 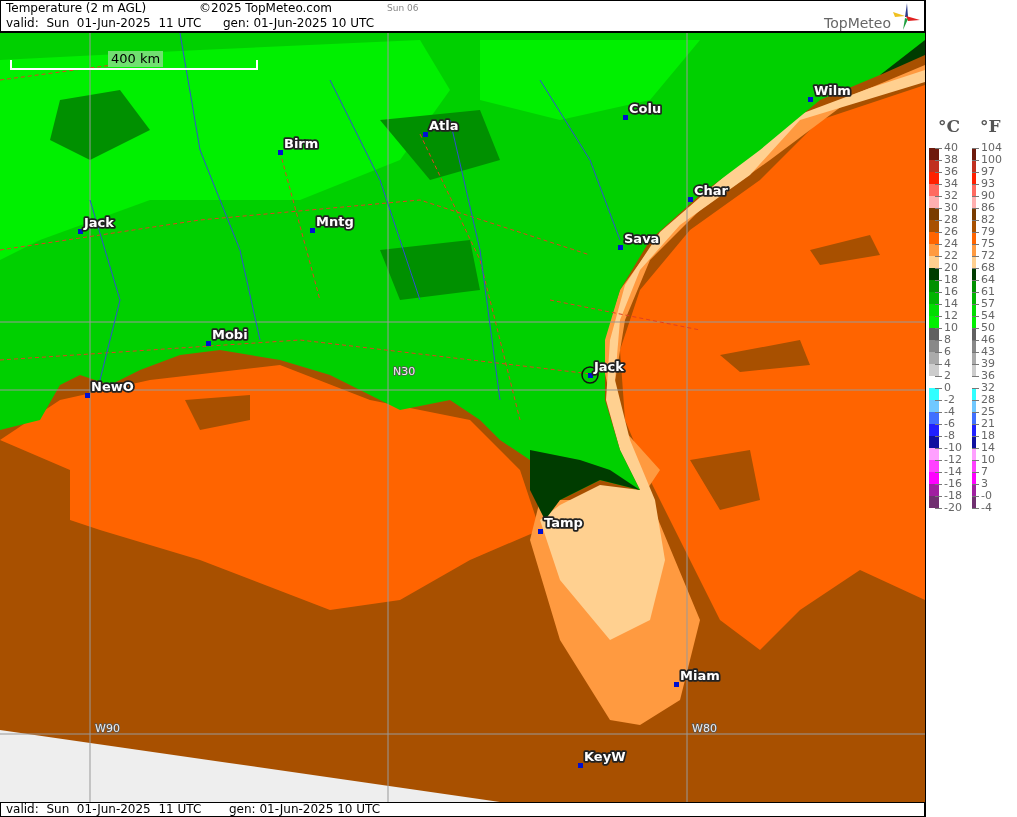 I want to click on fahrenheit-heading: °F, so click(x=990, y=127).